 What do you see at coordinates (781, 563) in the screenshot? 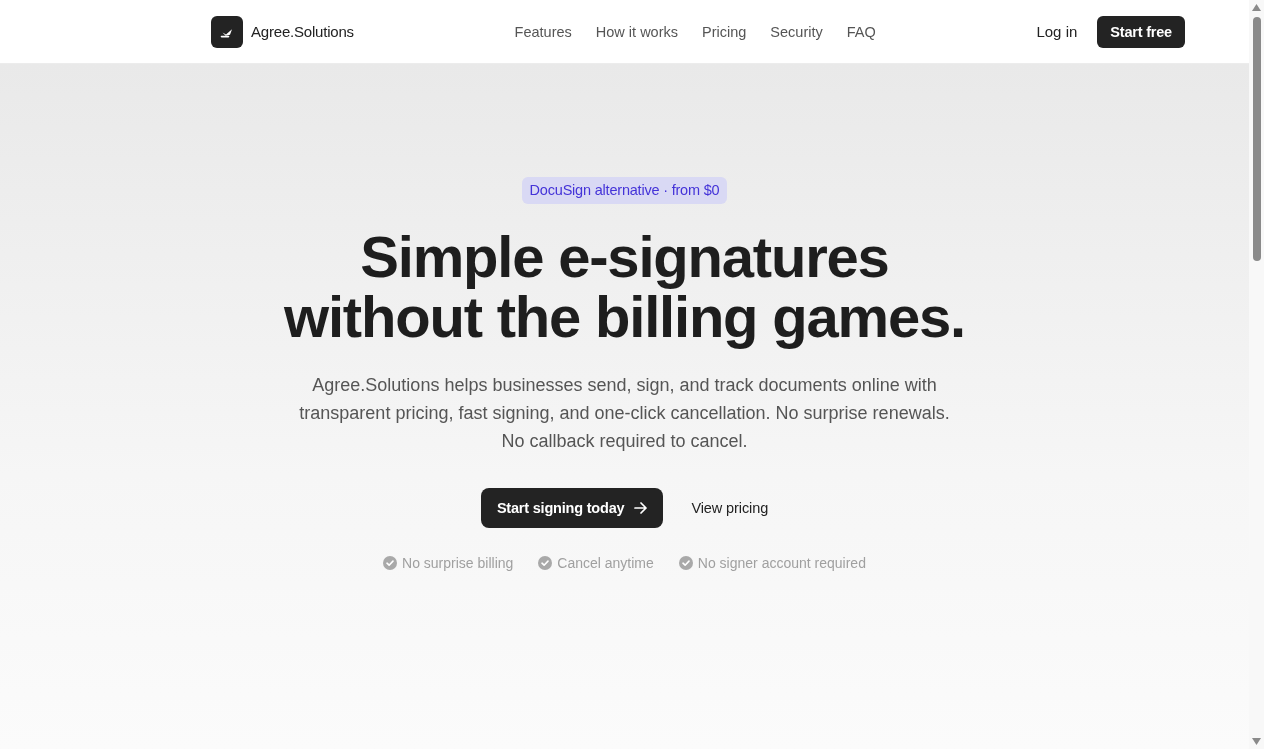
I see `assurance-text: No signer account required` at bounding box center [781, 563].